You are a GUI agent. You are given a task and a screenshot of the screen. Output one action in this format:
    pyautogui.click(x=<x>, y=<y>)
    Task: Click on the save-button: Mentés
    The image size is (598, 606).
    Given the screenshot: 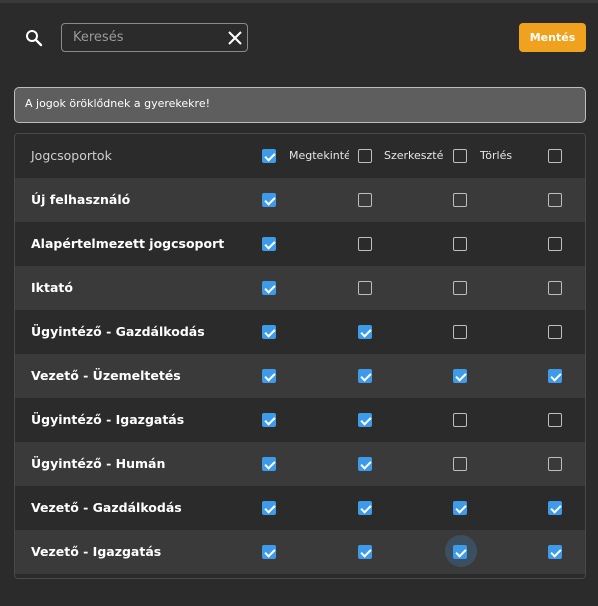 What is the action you would take?
    pyautogui.click(x=552, y=37)
    